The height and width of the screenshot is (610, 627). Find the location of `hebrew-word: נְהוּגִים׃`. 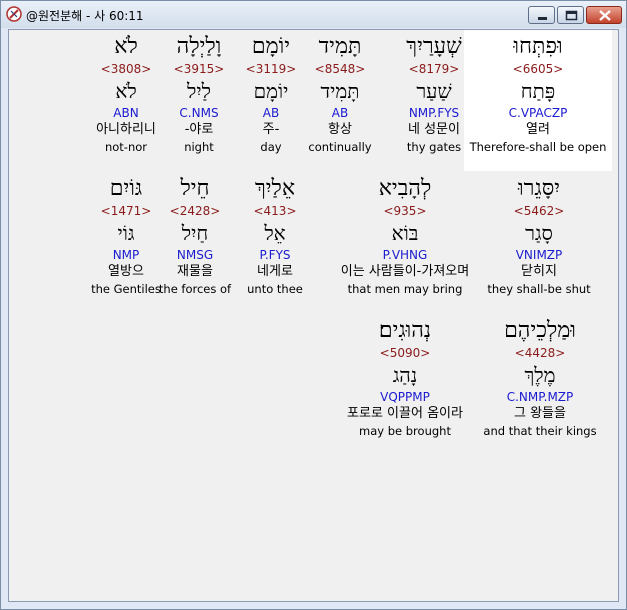

hebrew-word: נְהוּגִים׃ is located at coordinates (405, 330).